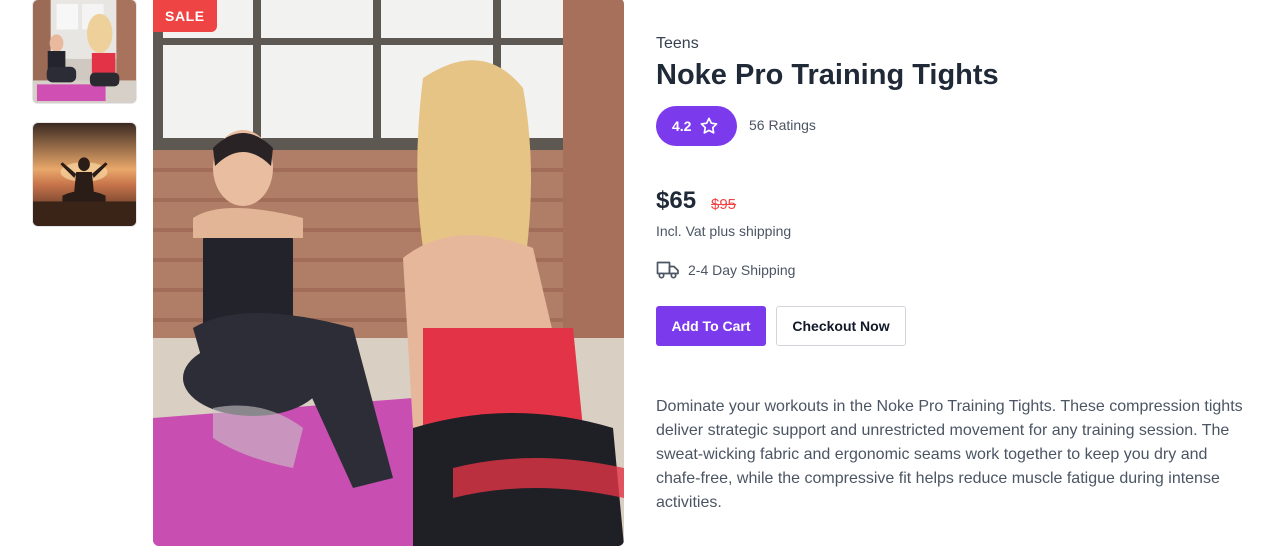  Describe the element at coordinates (782, 125) in the screenshot. I see `ratings-count: 56 Ratings` at that location.